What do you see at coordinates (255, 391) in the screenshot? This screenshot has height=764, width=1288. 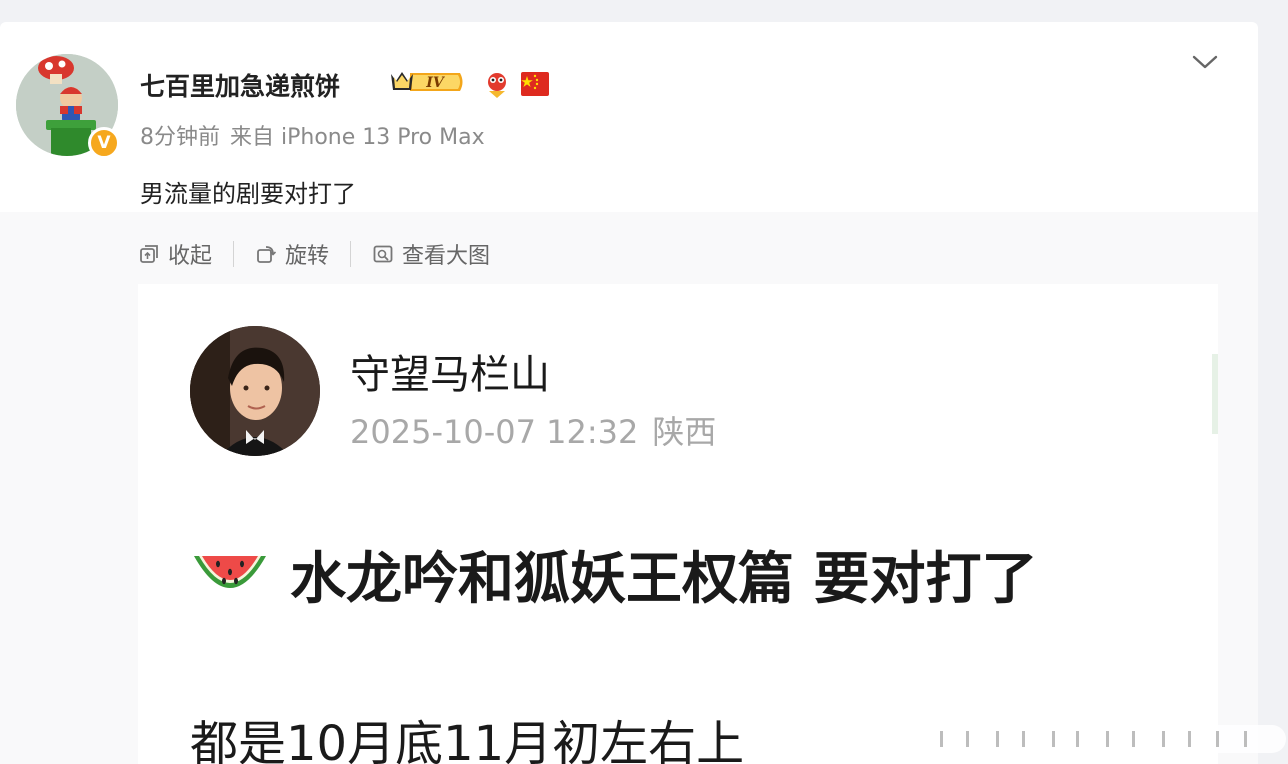 I see `image-author-avatar` at bounding box center [255, 391].